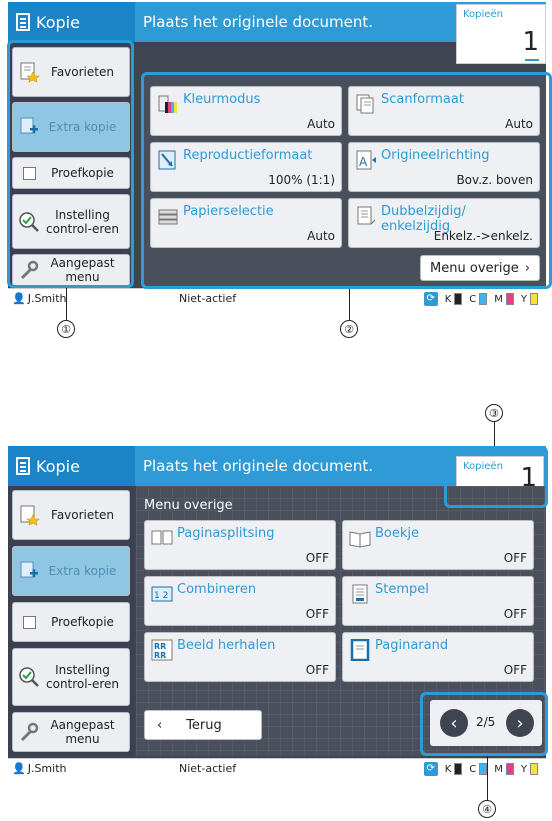 The height and width of the screenshot is (821, 552). Describe the element at coordinates (482, 769) in the screenshot. I see `ink-levels-2: ⟳ K C M Y` at that location.